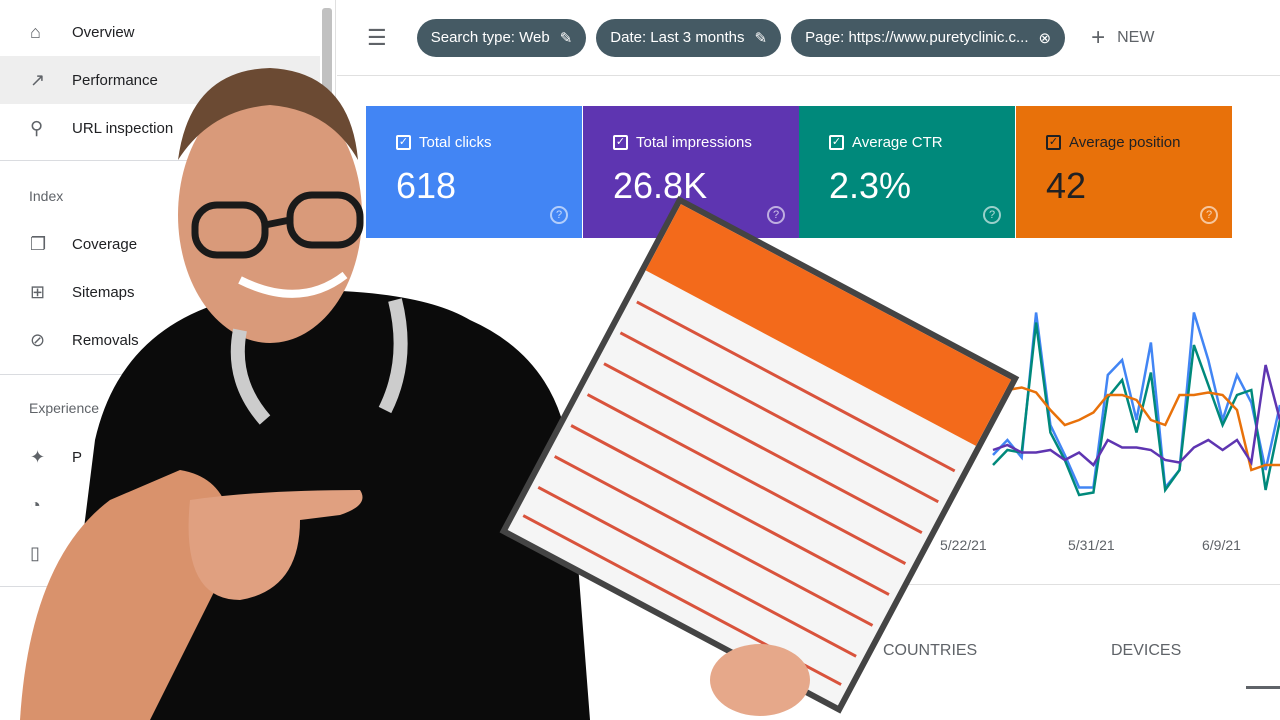 Image resolution: width=1280 pixels, height=720 pixels. Describe the element at coordinates (160, 553) in the screenshot. I see `sidebar-item-mobile-usability: ▯` at that location.